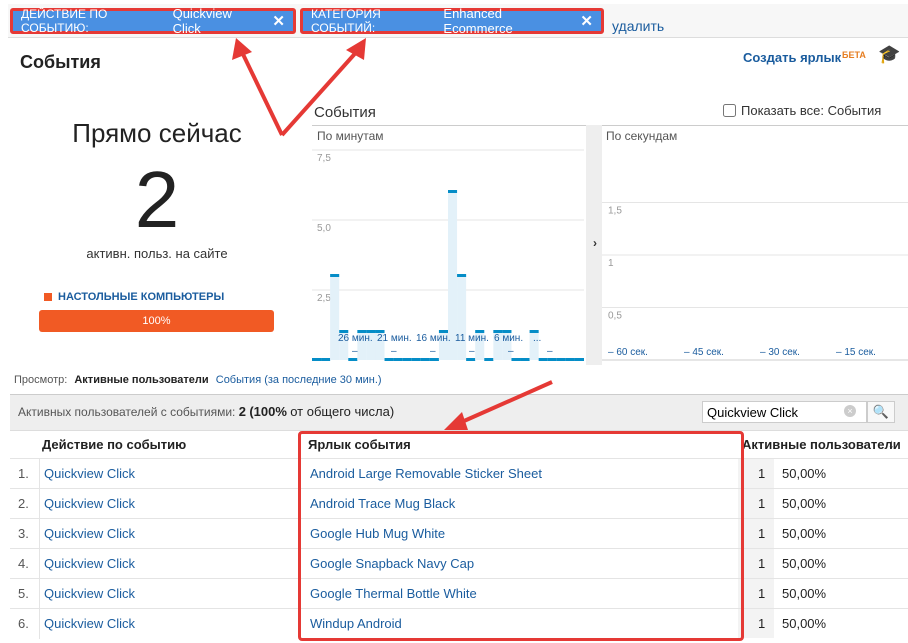 The height and width of the screenshot is (643, 908). Describe the element at coordinates (29, 474) in the screenshot. I see `row-number: 1.` at that location.